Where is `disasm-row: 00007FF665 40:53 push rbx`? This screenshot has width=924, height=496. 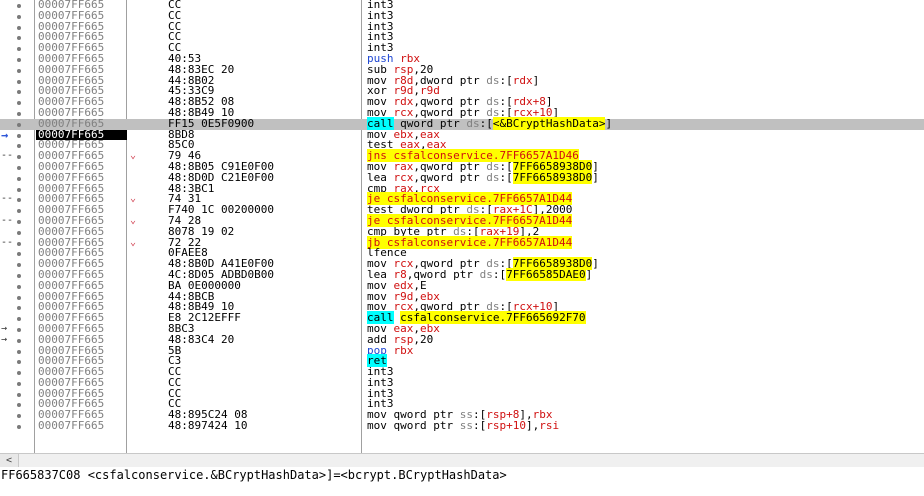 disasm-row: 00007FF665 40:53 push rbx is located at coordinates (462, 59).